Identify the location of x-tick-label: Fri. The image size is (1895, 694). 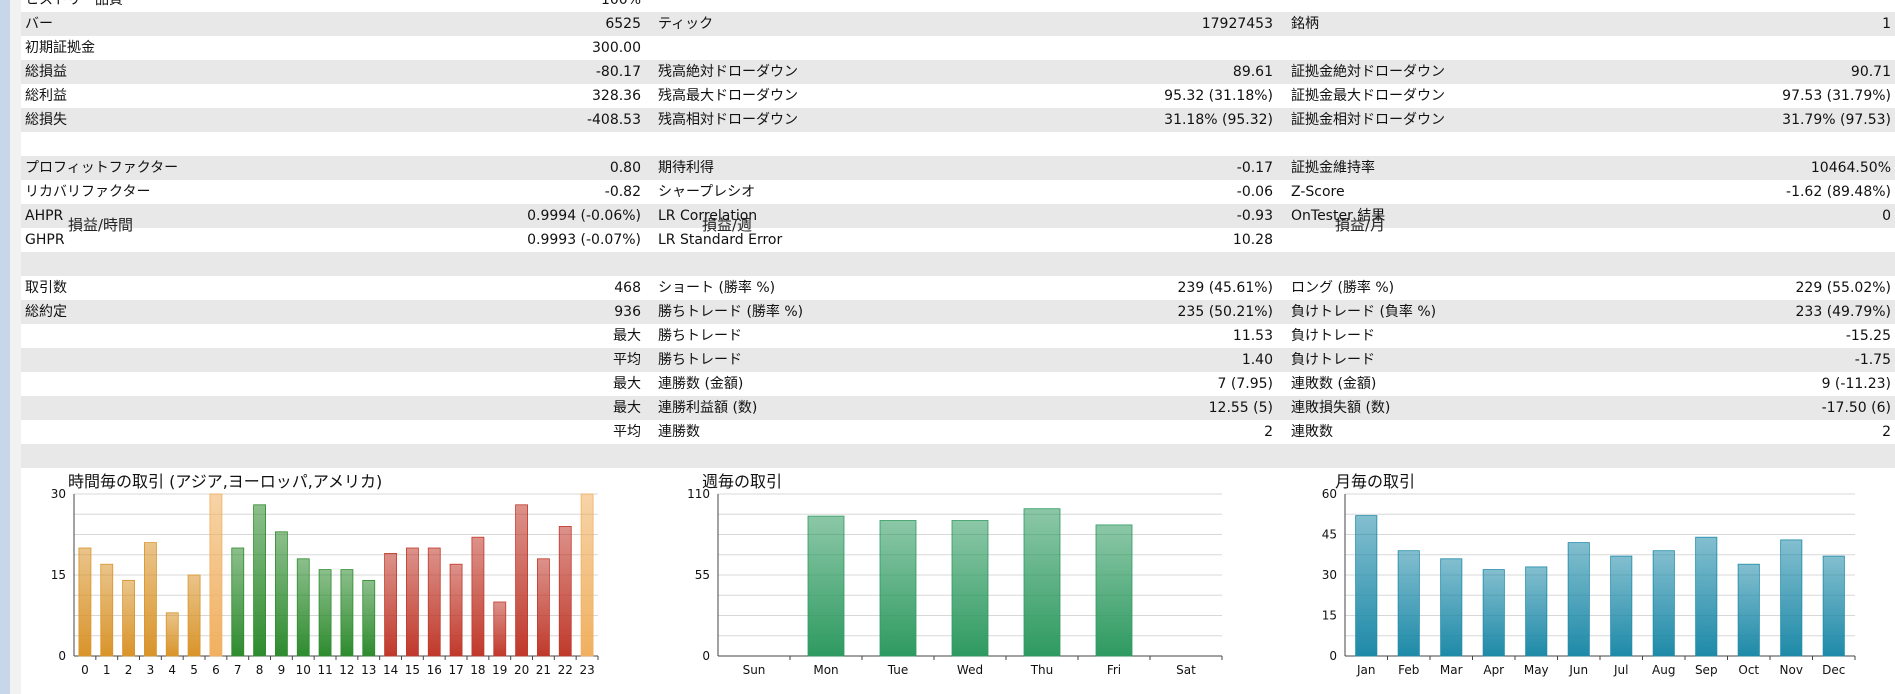
(1114, 670).